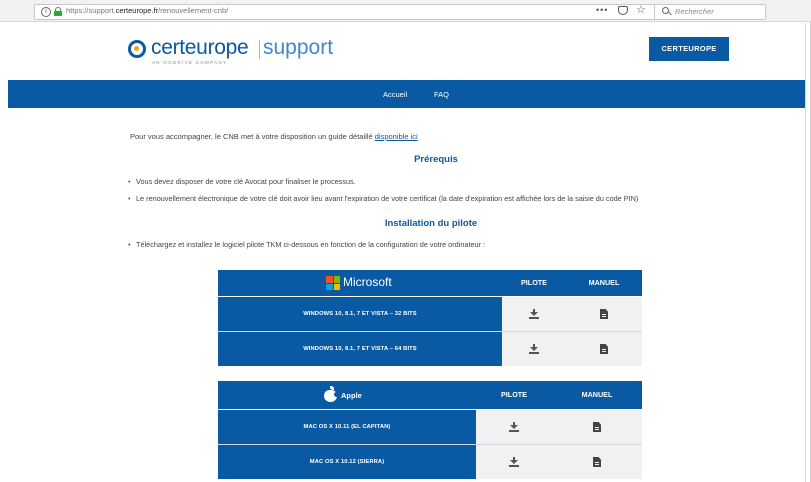  I want to click on table-row: WINDOWS 10, 8.1, 7 ET VISTA – 64 BITS, so click(430, 349).